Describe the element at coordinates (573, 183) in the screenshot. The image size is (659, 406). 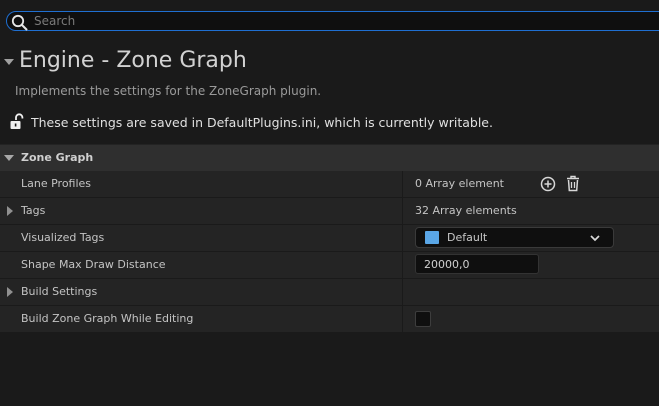
I see `trash-icon` at that location.